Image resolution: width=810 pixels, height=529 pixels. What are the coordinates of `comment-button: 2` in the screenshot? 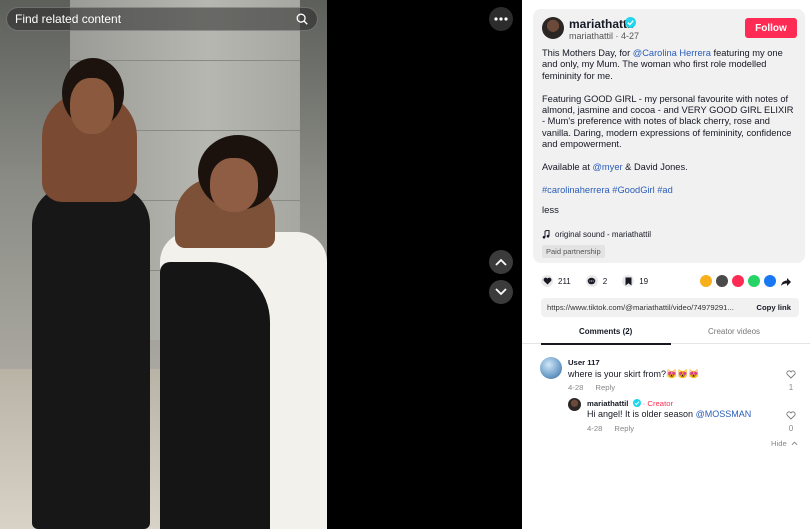 It's located at (596, 281).